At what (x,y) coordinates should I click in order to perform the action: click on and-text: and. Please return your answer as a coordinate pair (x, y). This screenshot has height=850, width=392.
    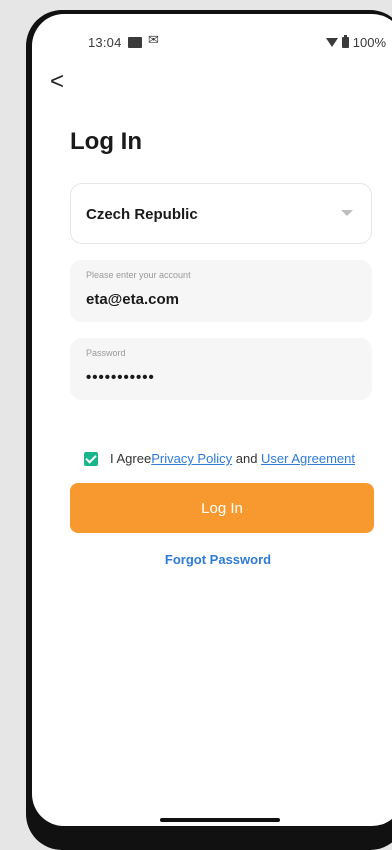
    Looking at the image, I should click on (247, 458).